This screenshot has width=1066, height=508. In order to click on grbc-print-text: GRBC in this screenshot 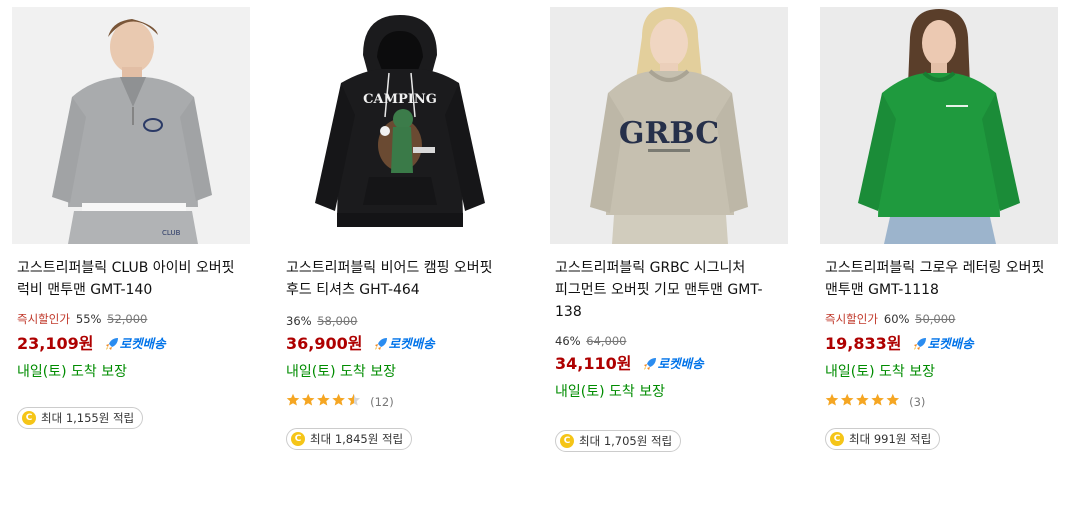, I will do `click(669, 133)`.